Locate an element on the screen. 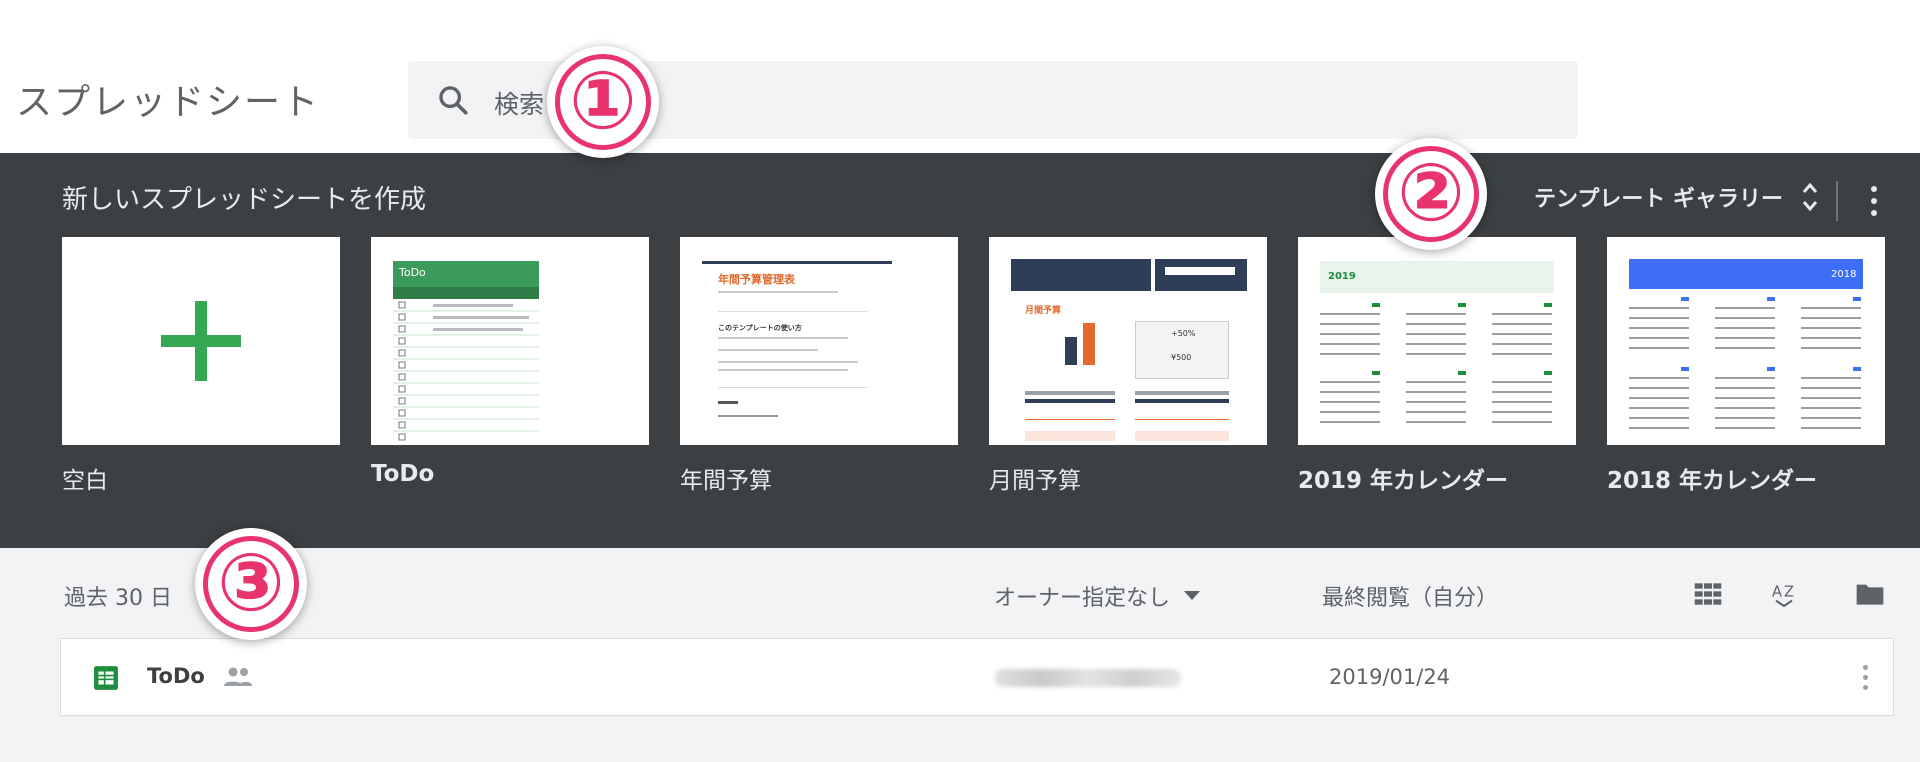 The height and width of the screenshot is (762, 1920). owner-filter-dropdown: オーナー指定なし is located at coordinates (1097, 596).